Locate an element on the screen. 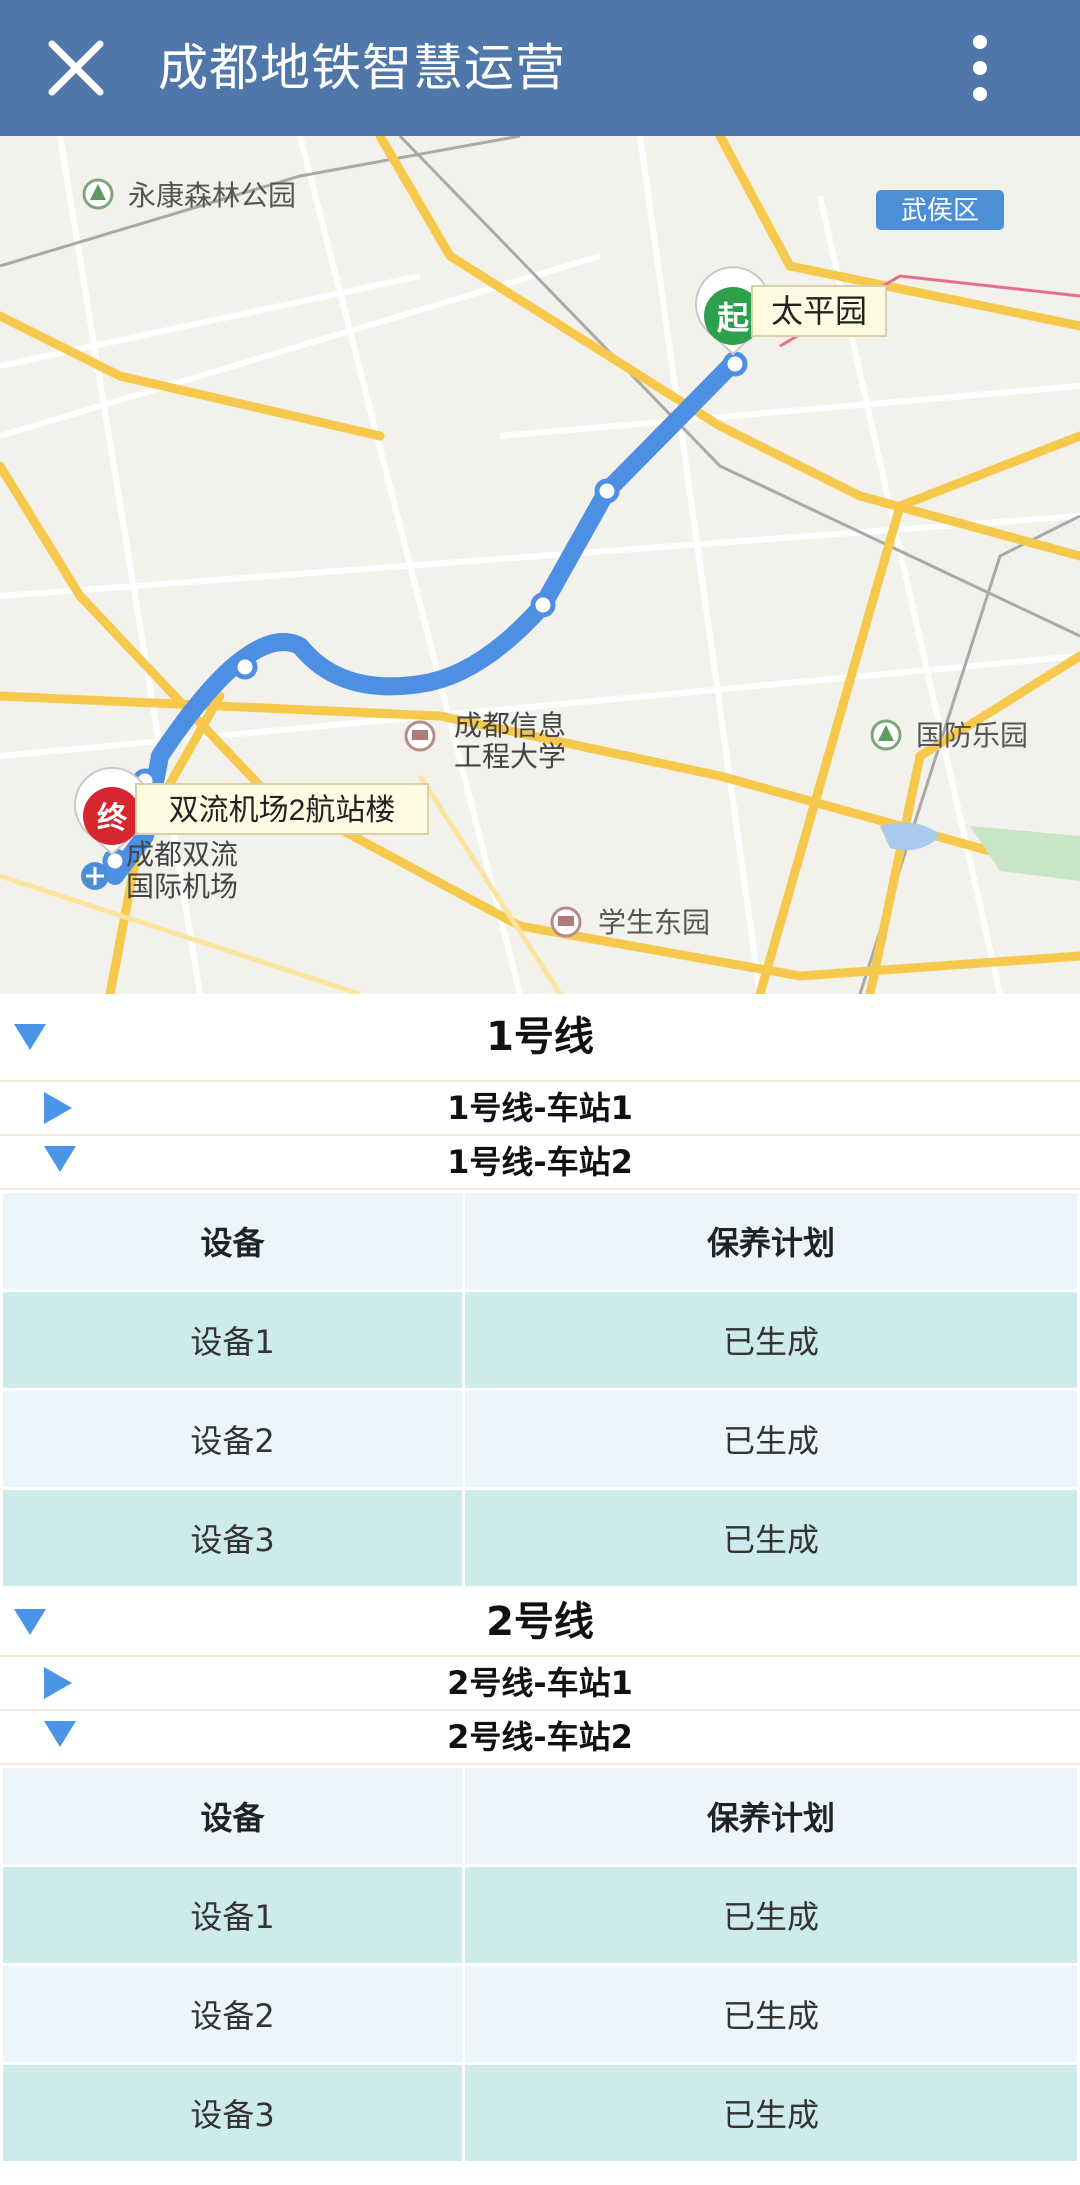  station-name: 1号线-车站2 is located at coordinates (540, 1162).